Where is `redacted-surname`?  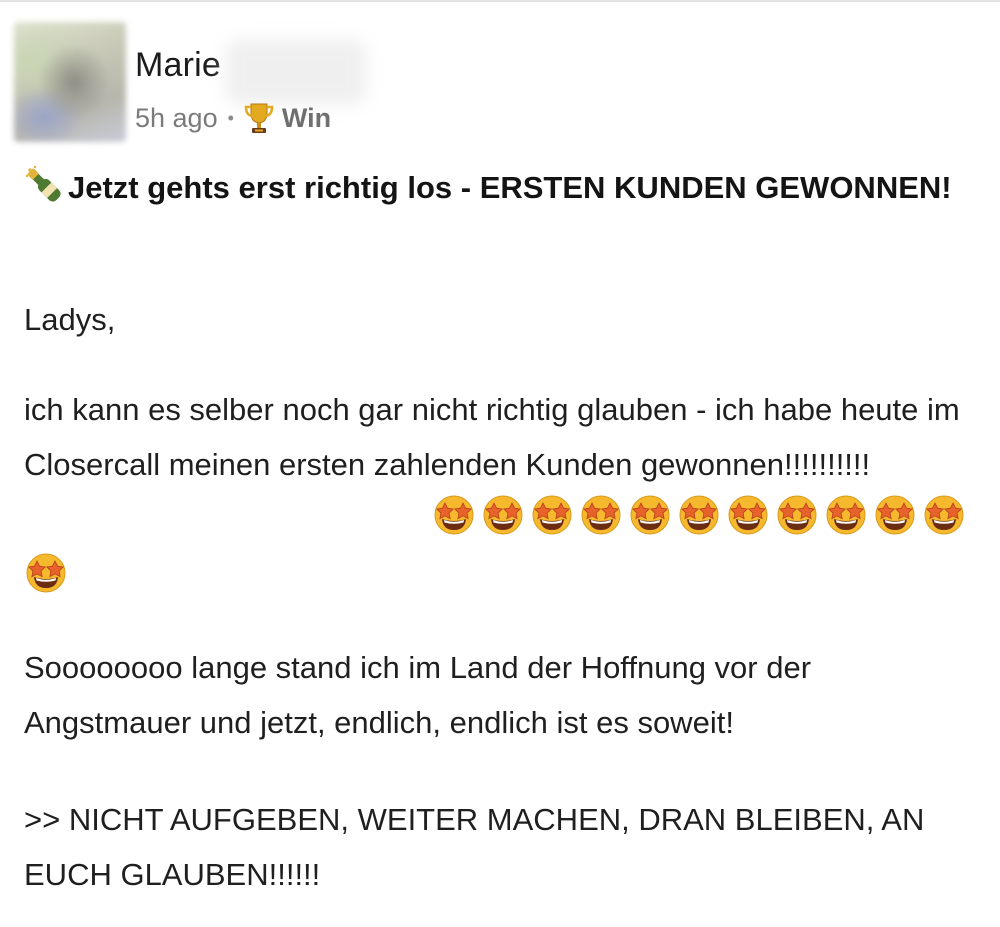
redacted-surname is located at coordinates (296, 72).